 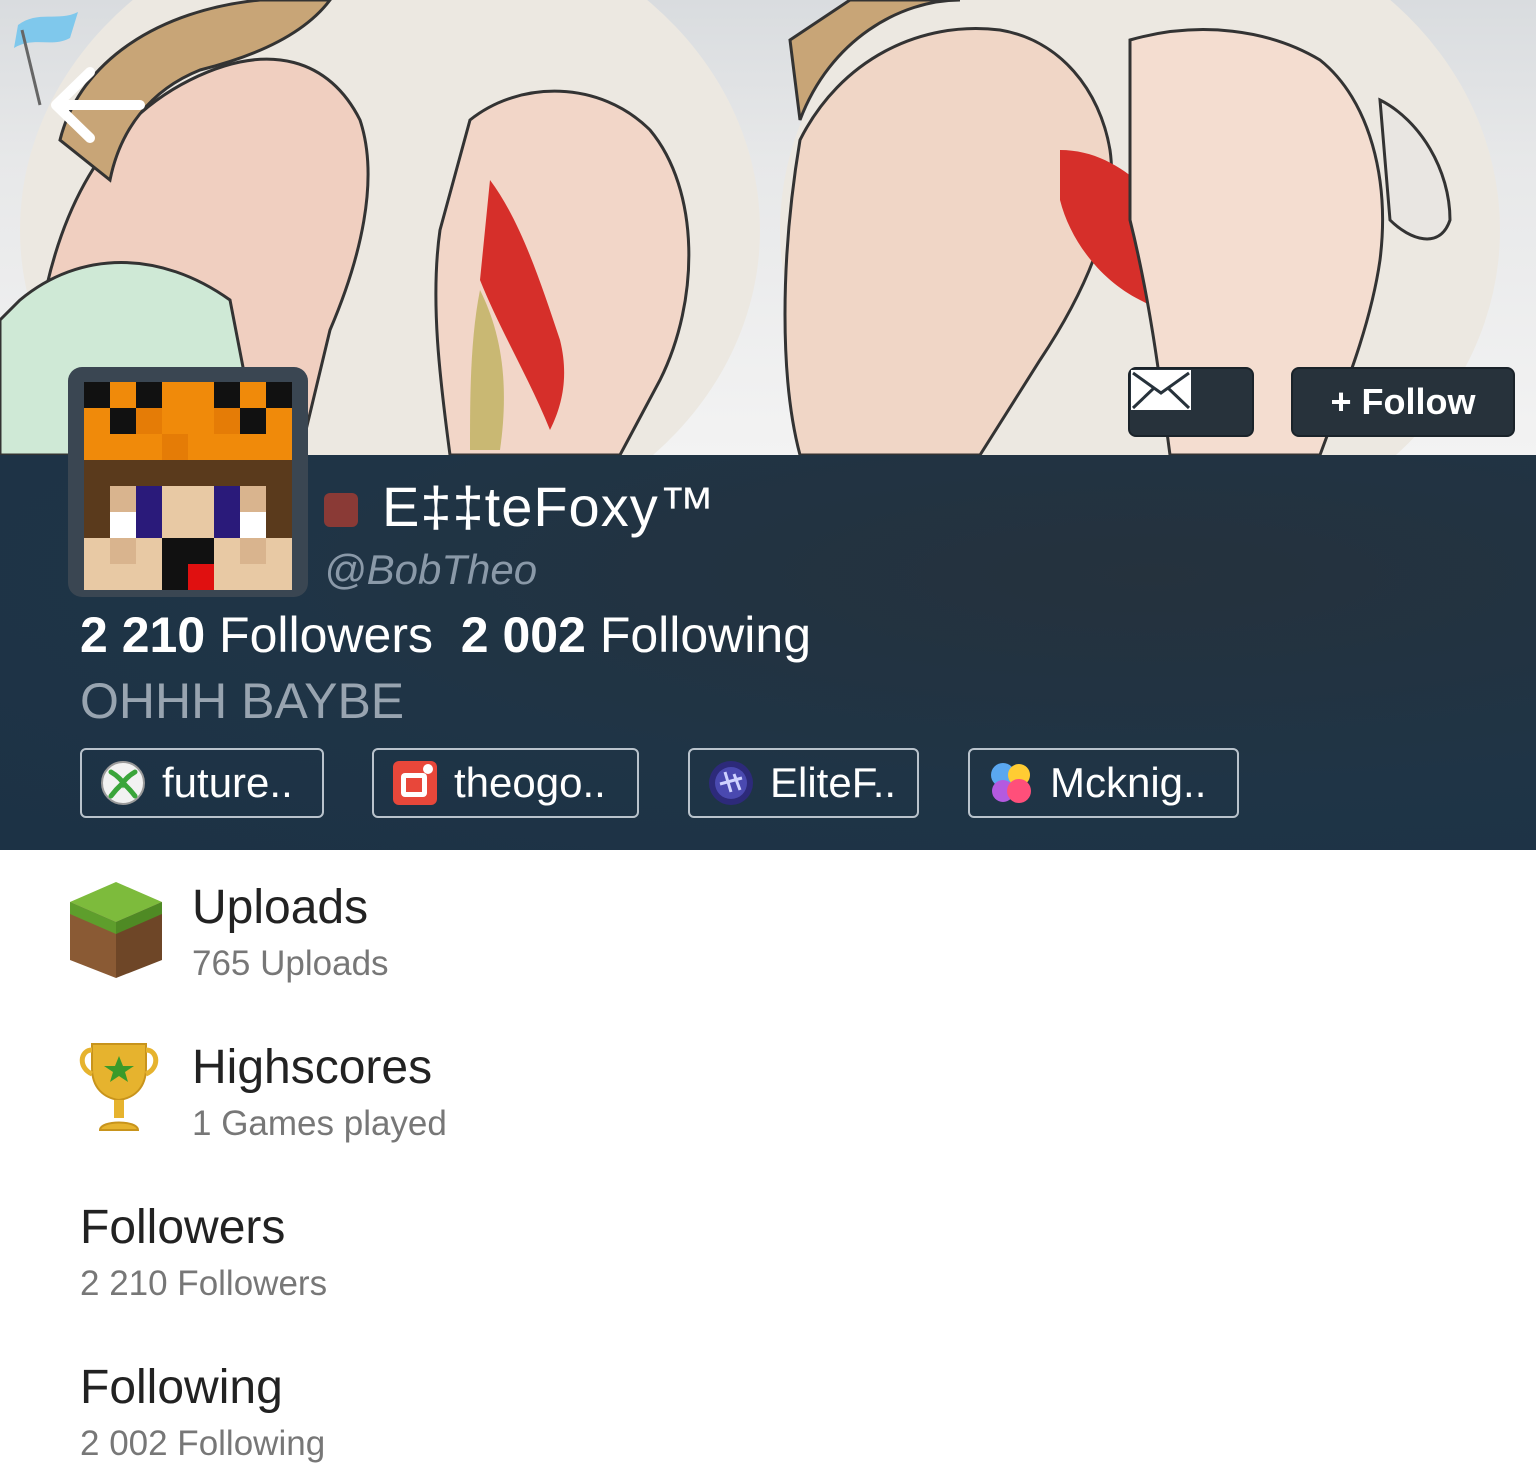 I want to click on followers-row: Followers 2 210 Followers, so click(x=768, y=1260).